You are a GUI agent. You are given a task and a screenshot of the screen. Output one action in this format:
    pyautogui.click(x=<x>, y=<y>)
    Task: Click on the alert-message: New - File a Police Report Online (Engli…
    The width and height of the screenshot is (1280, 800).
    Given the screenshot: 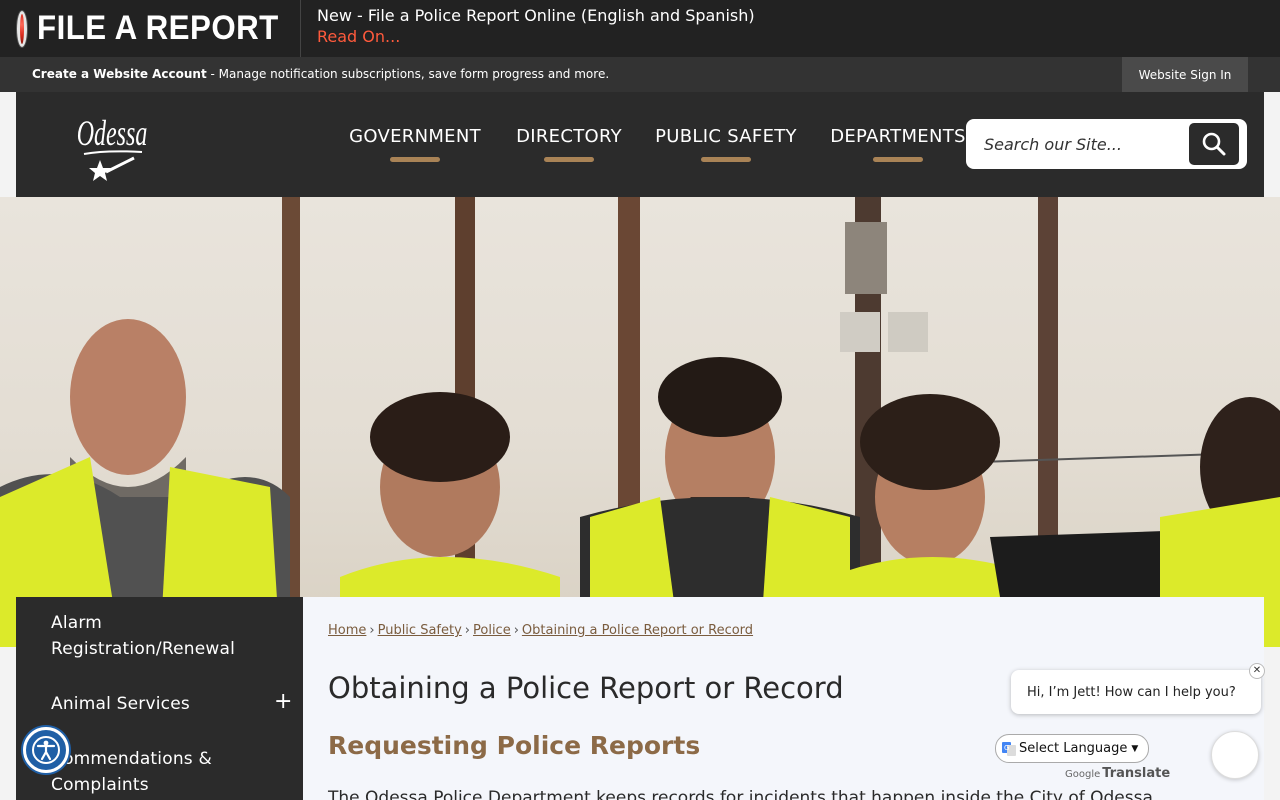 What is the action you would take?
    pyautogui.click(x=536, y=15)
    